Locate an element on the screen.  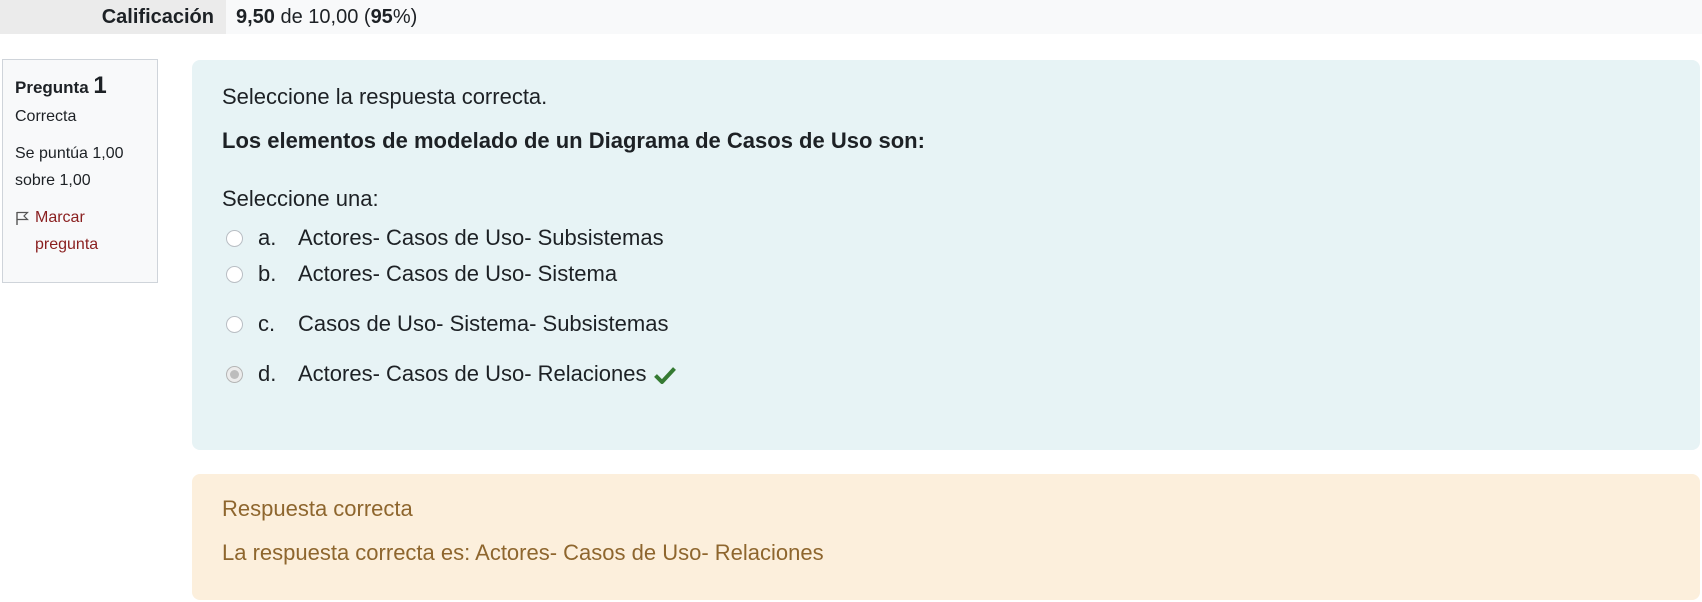
question-state: Correcta is located at coordinates (46, 116).